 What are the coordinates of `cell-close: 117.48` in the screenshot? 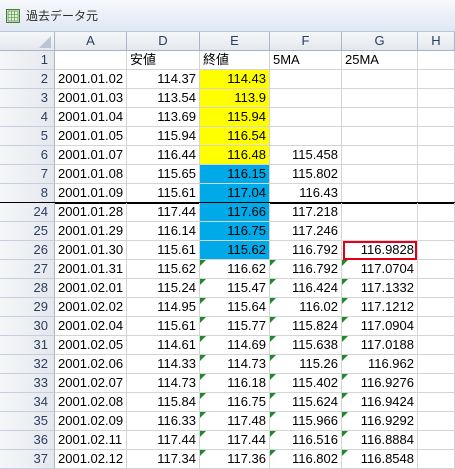 It's located at (235, 421).